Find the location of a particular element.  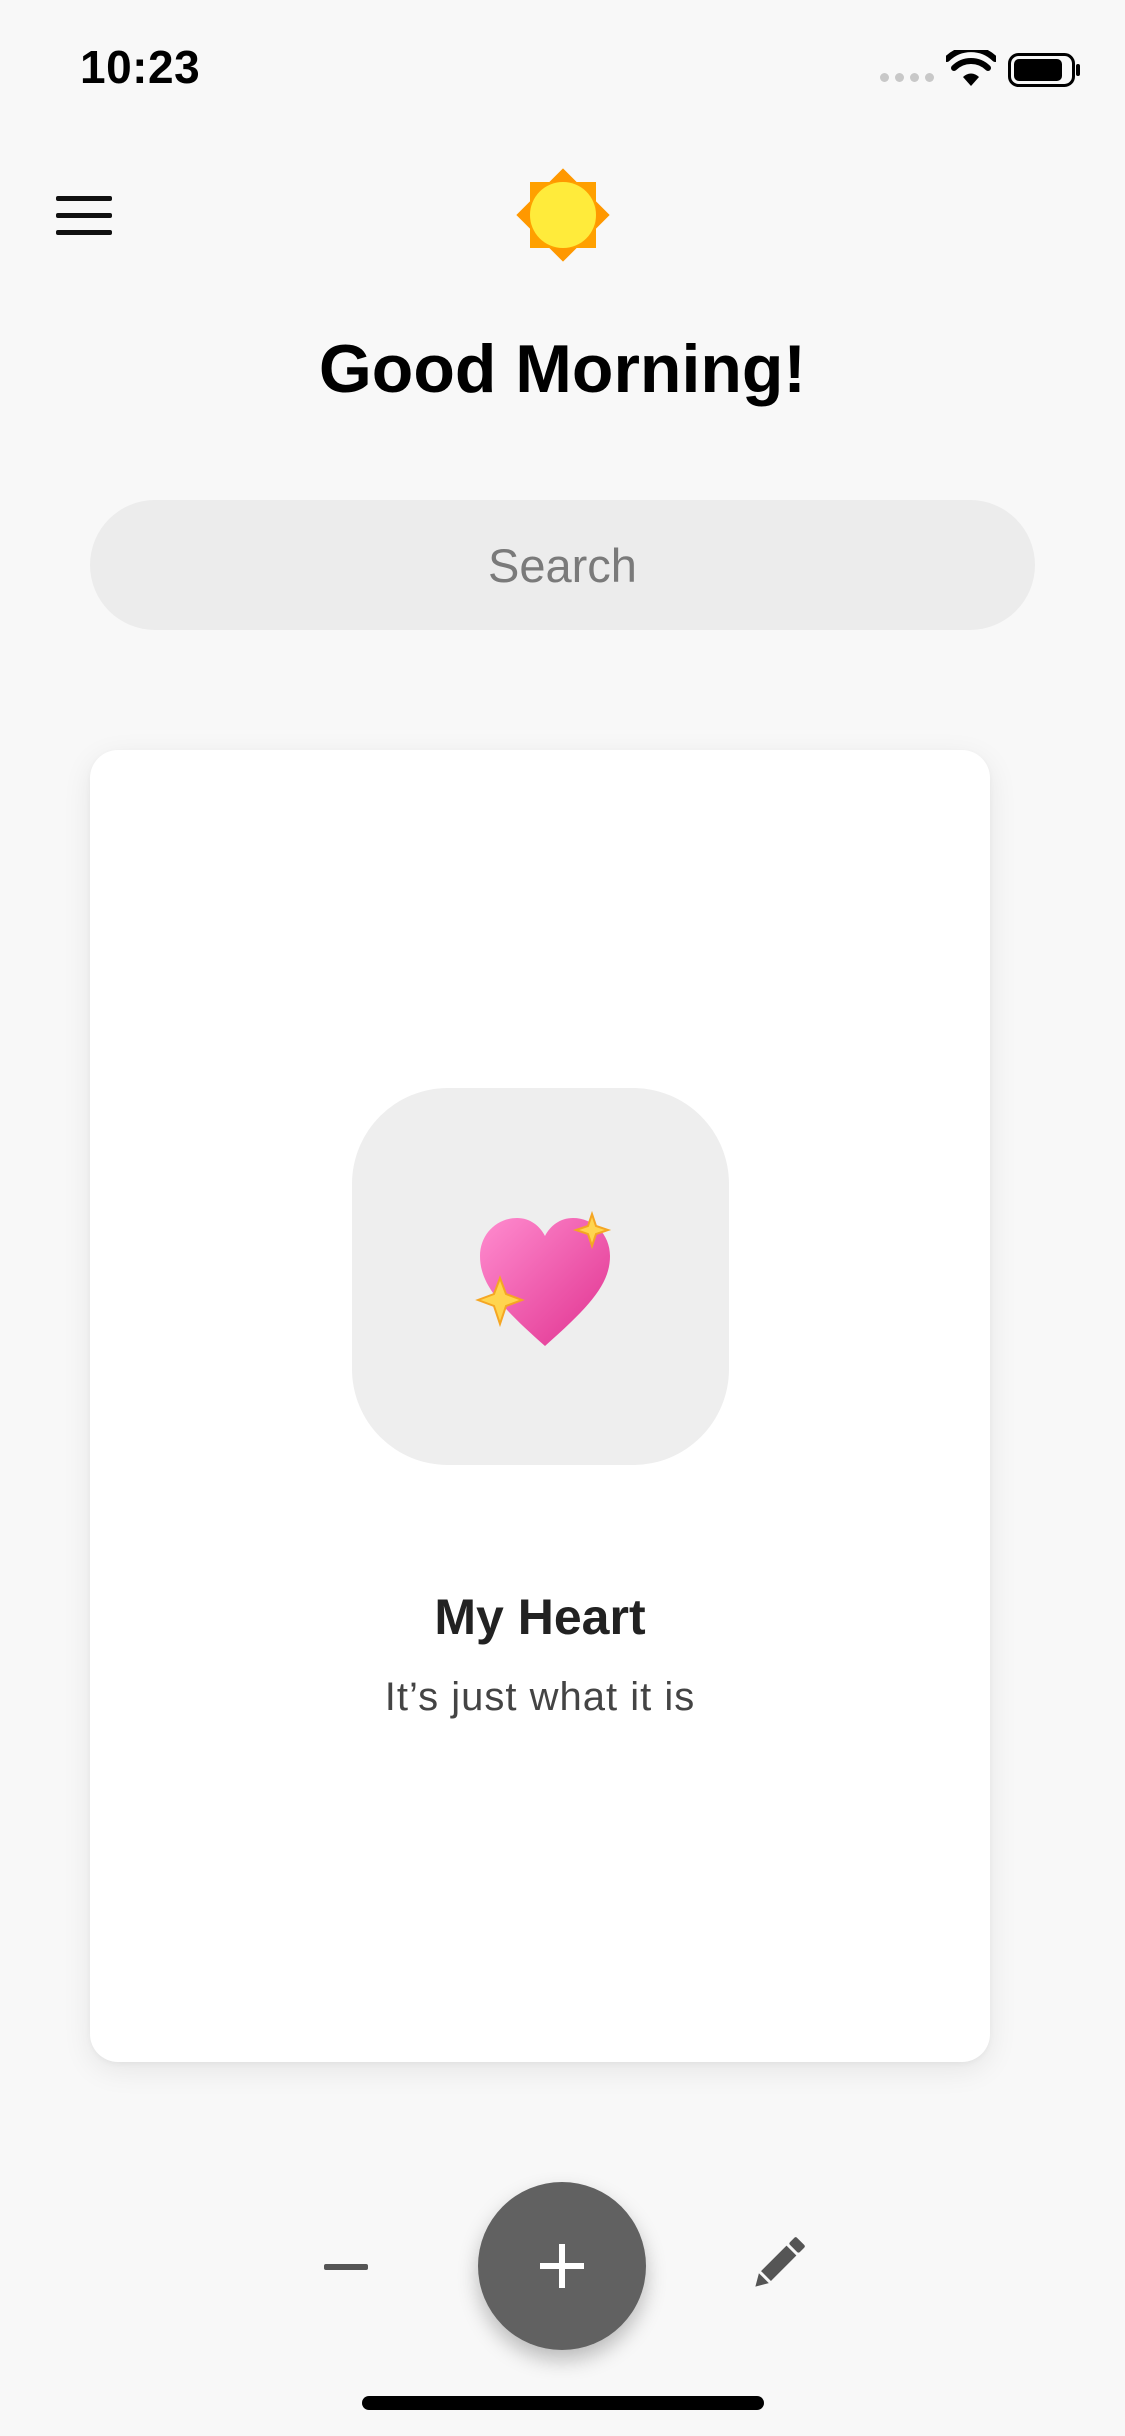

home-indicator is located at coordinates (563, 2403).